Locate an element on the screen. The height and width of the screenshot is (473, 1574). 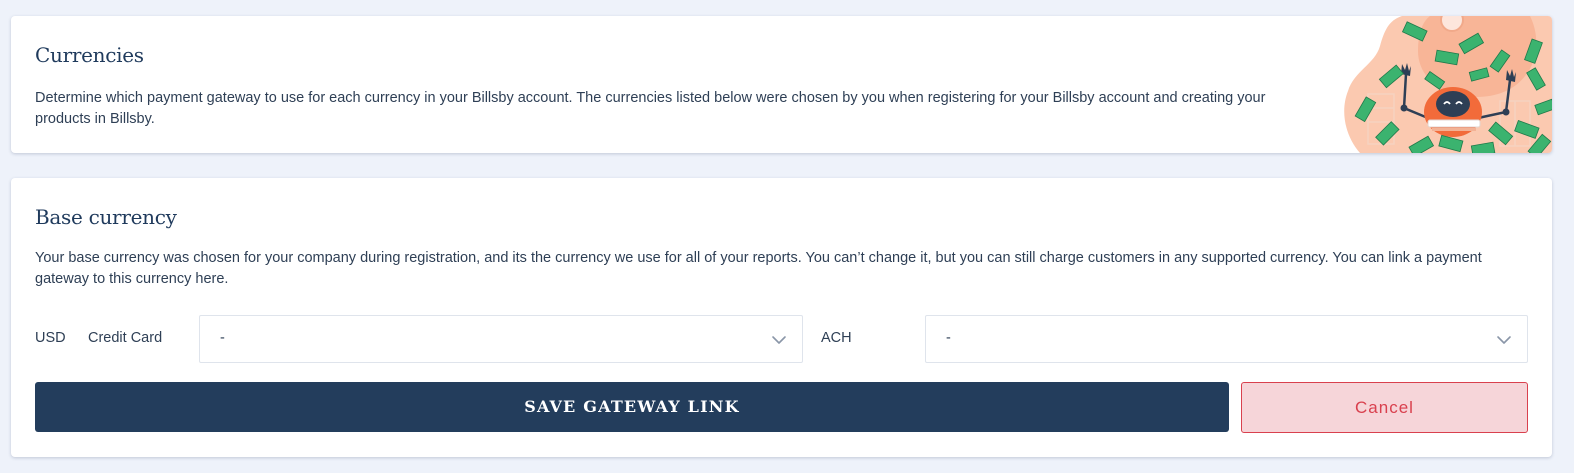
credit-card-gateway-select: - is located at coordinates (501, 339).